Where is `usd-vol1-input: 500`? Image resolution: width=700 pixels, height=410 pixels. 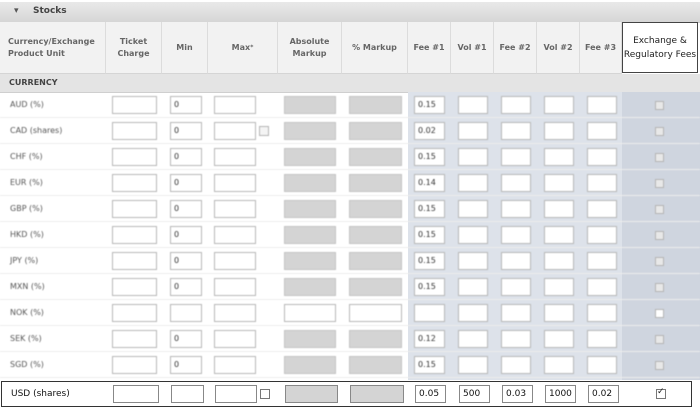 usd-vol1-input: 500 is located at coordinates (474, 394).